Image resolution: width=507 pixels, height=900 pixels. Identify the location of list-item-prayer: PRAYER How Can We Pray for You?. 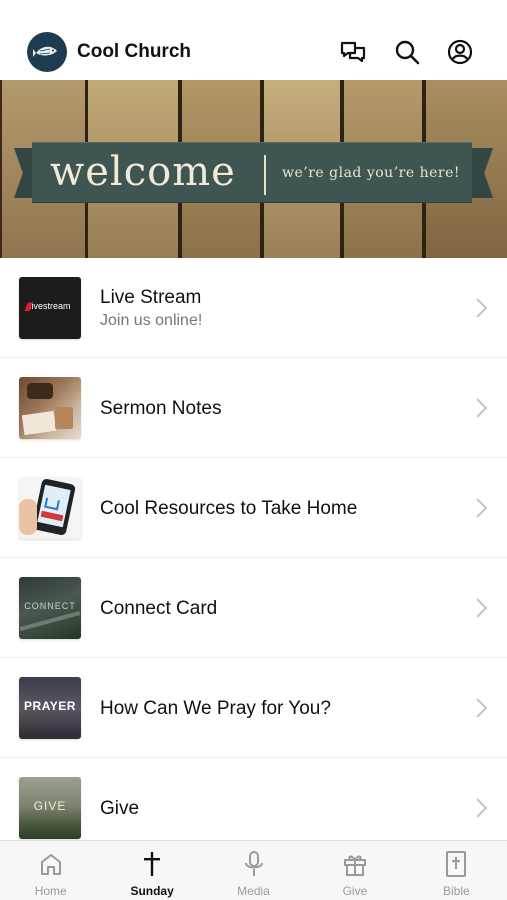
(253, 708).